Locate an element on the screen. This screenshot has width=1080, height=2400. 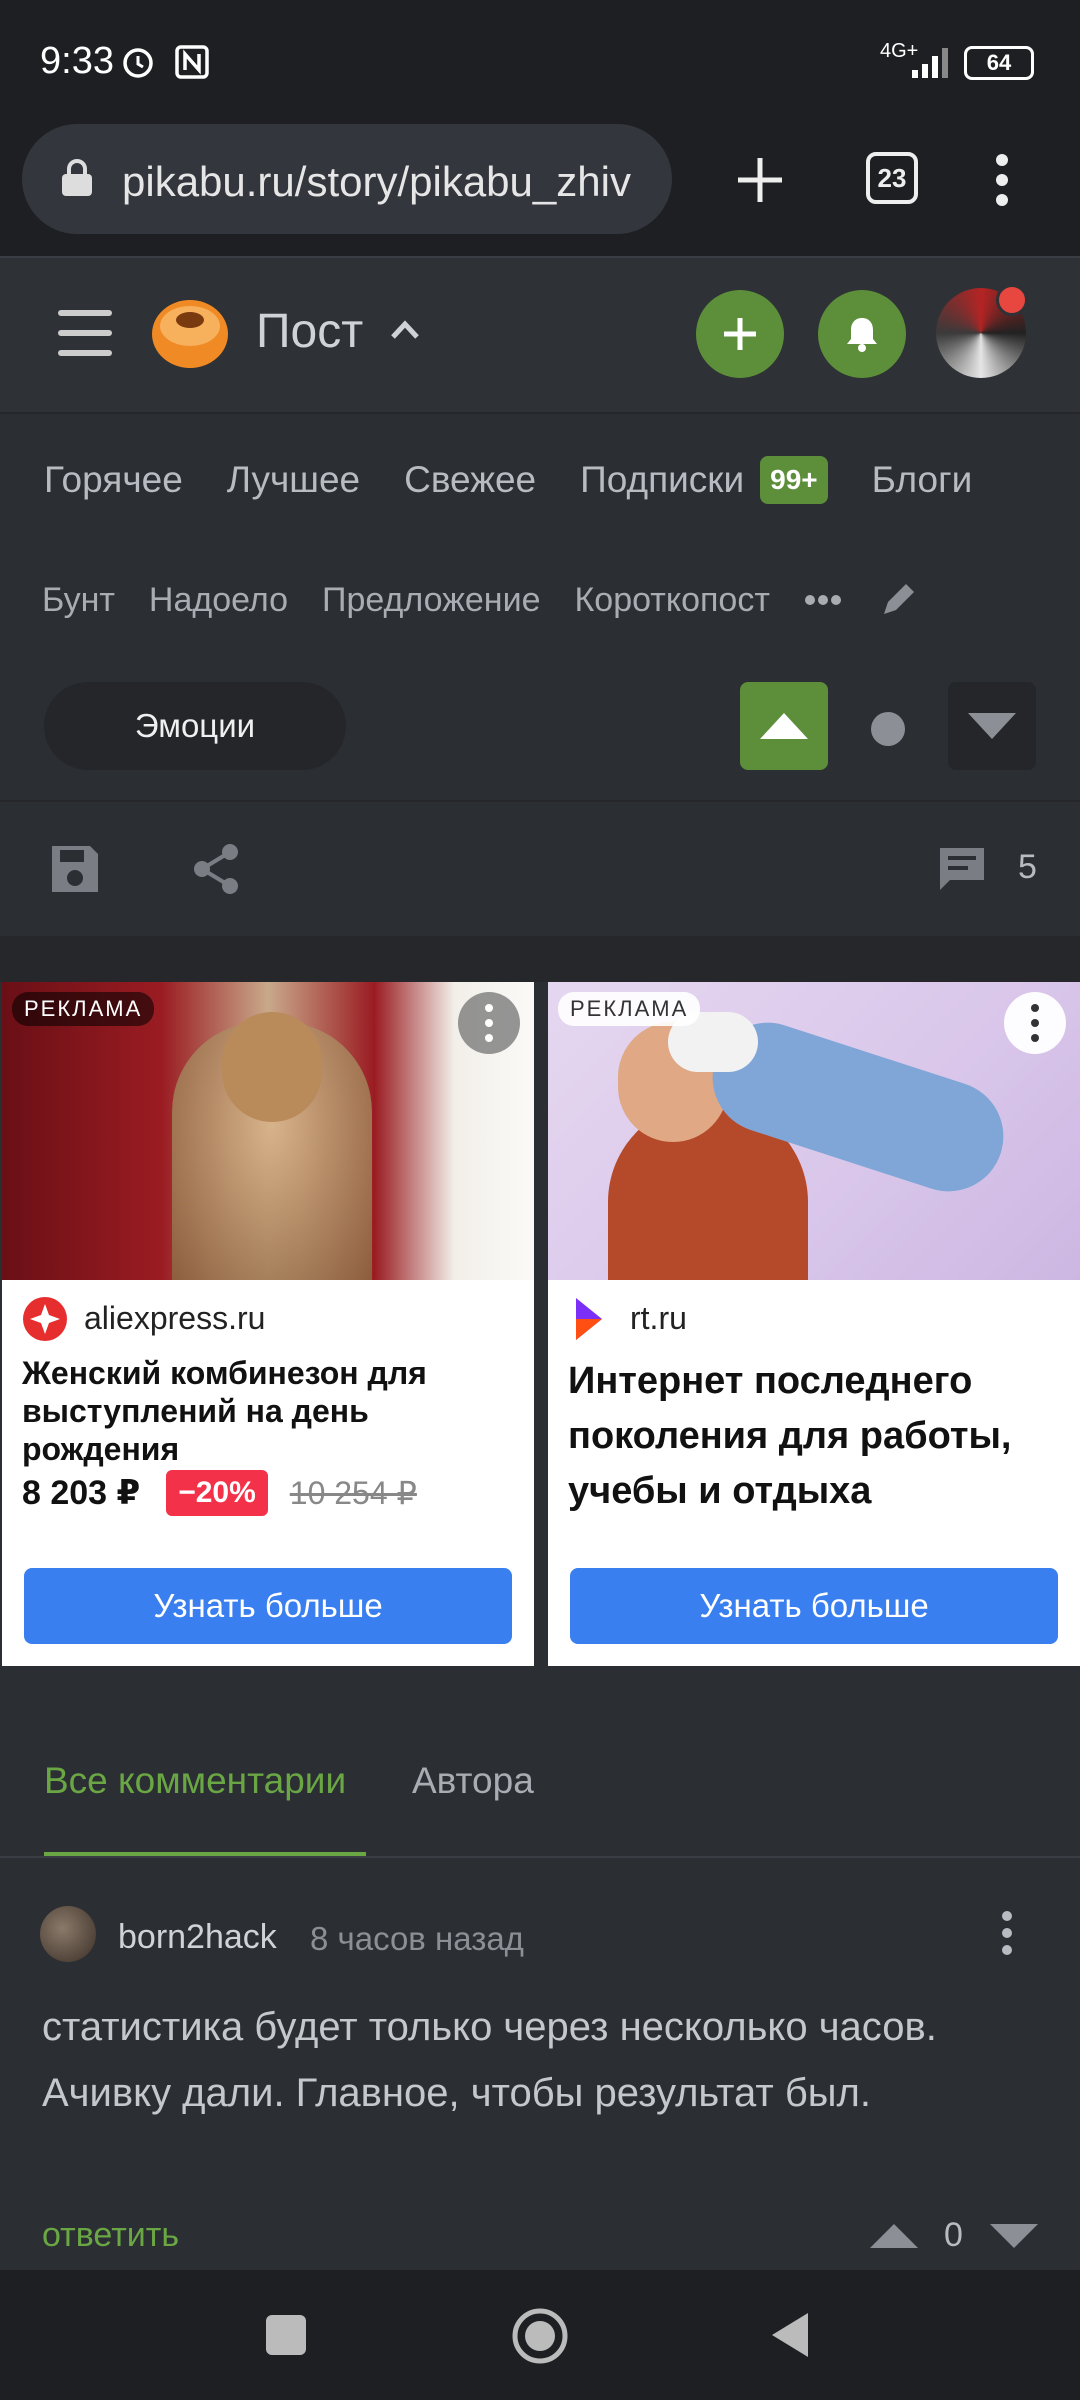
arrow-up-icon is located at coordinates (784, 726).